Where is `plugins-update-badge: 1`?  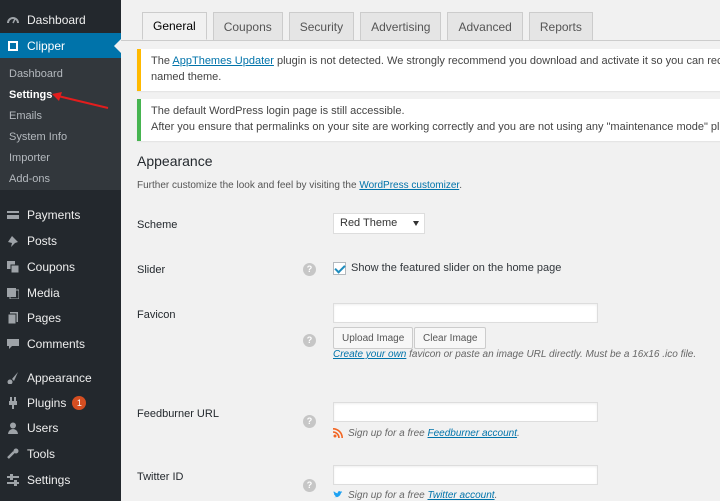 plugins-update-badge: 1 is located at coordinates (79, 403).